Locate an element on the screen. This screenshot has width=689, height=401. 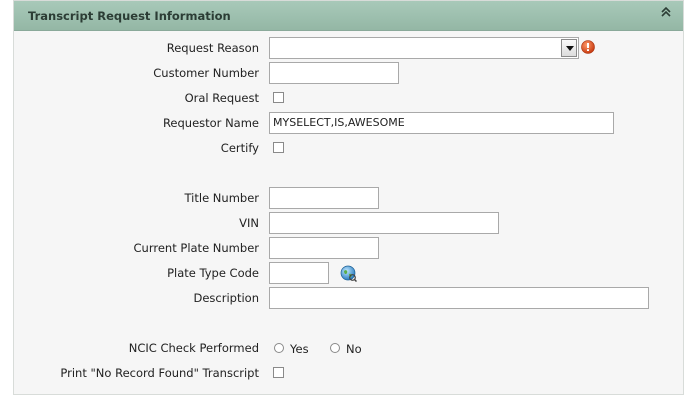
request-reason-select is located at coordinates (424, 48).